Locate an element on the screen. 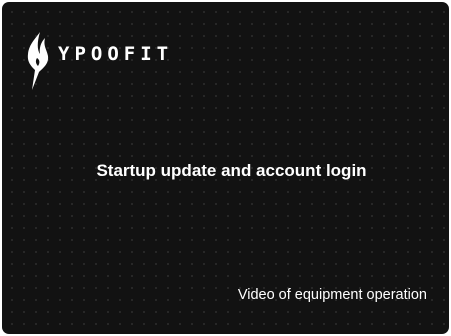 This screenshot has width=451, height=336. brand-logo: YPOOFIT is located at coordinates (99, 61).